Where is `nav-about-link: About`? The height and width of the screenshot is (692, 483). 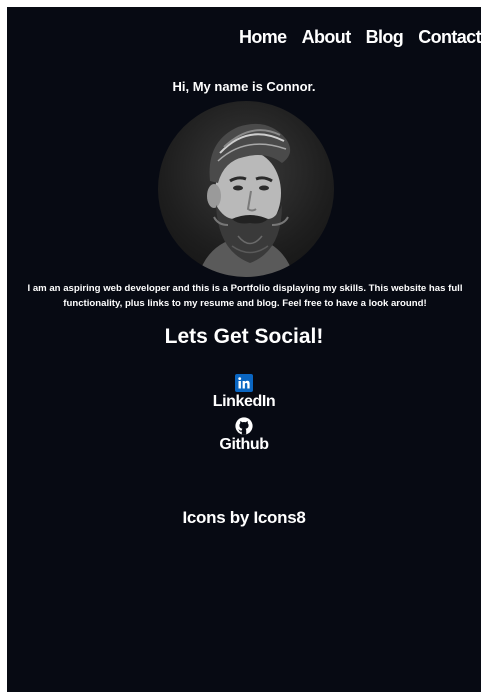 nav-about-link: About is located at coordinates (327, 37).